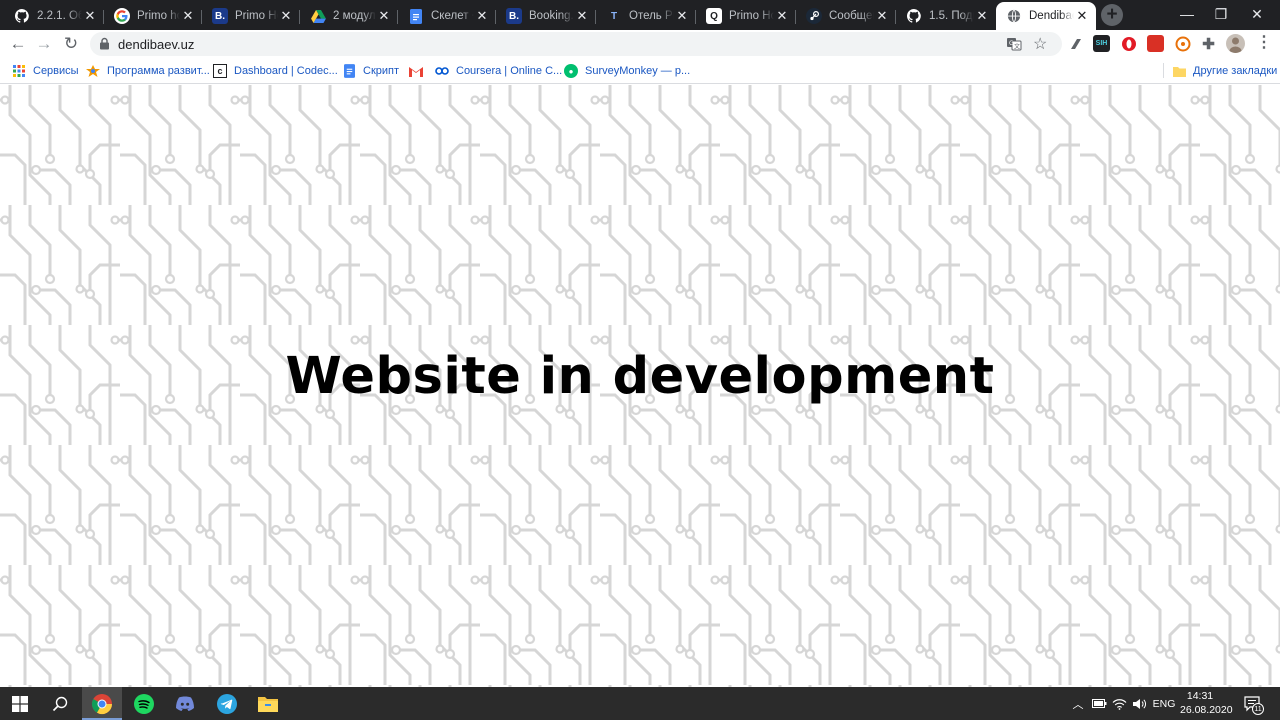 The width and height of the screenshot is (1280, 720). What do you see at coordinates (370, 71) in the screenshot?
I see `bookmark-script: Скрипт` at bounding box center [370, 71].